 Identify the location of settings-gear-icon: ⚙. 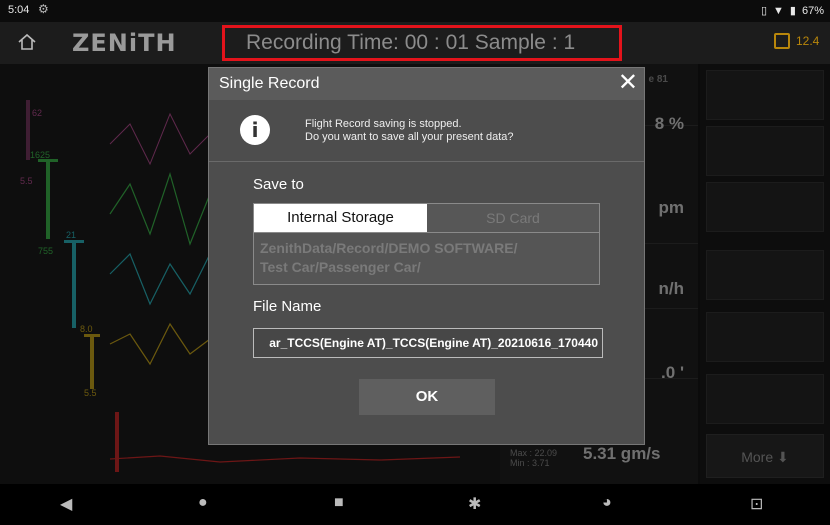
(43, 9).